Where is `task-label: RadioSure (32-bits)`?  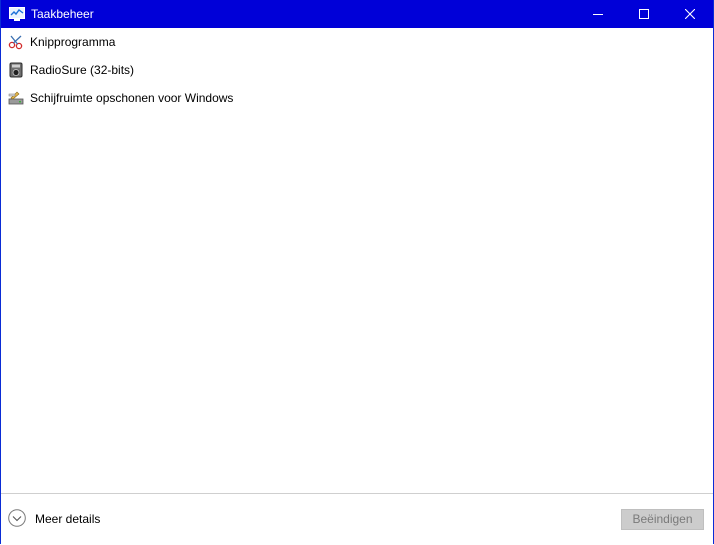
task-label: RadioSure (32-bits) is located at coordinates (82, 70).